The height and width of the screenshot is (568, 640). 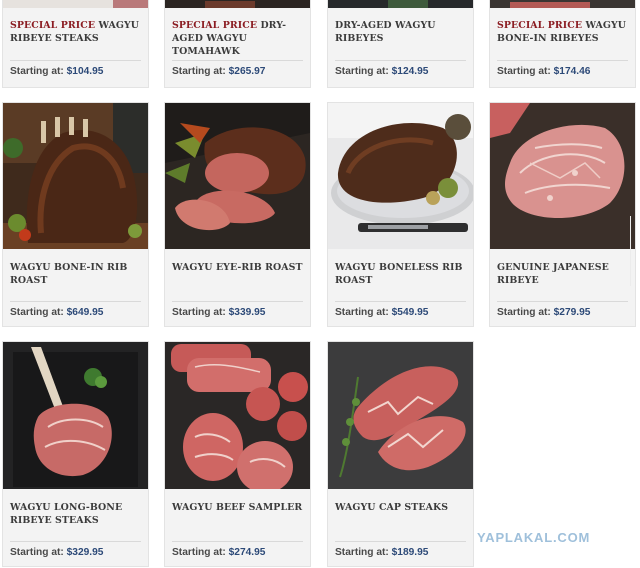 I want to click on product-name: DRY-AGED WAGYU RIBEYES, so click(x=401, y=32).